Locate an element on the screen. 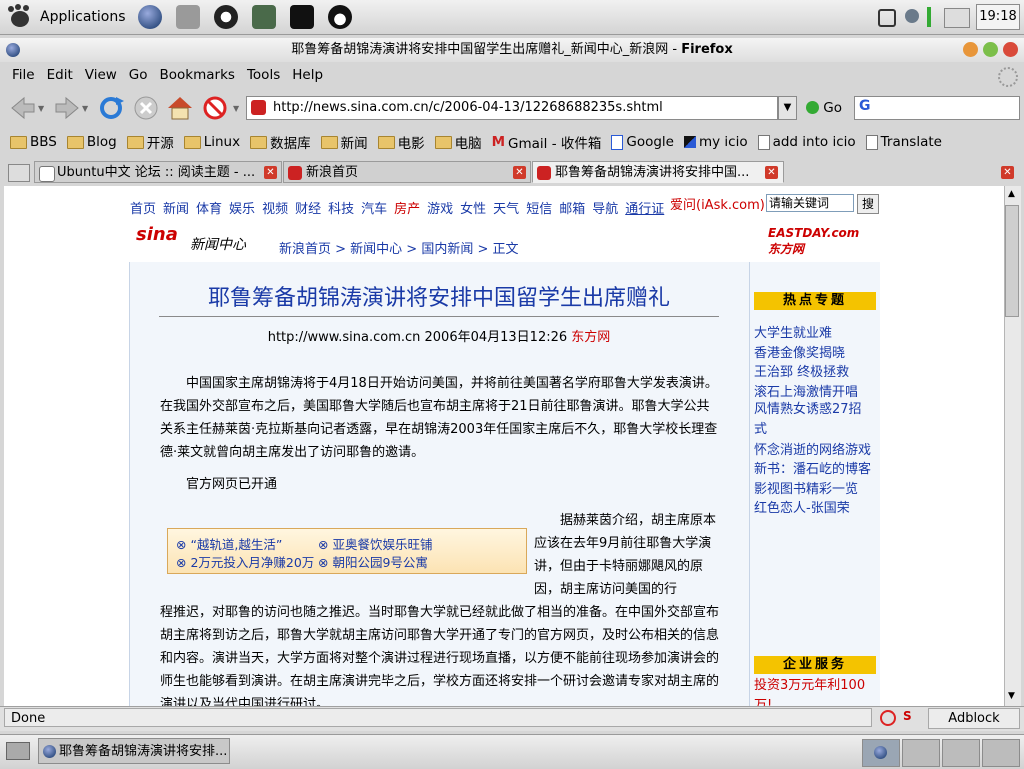 The height and width of the screenshot is (769, 1024). byline-source: 东方网 is located at coordinates (590, 337).